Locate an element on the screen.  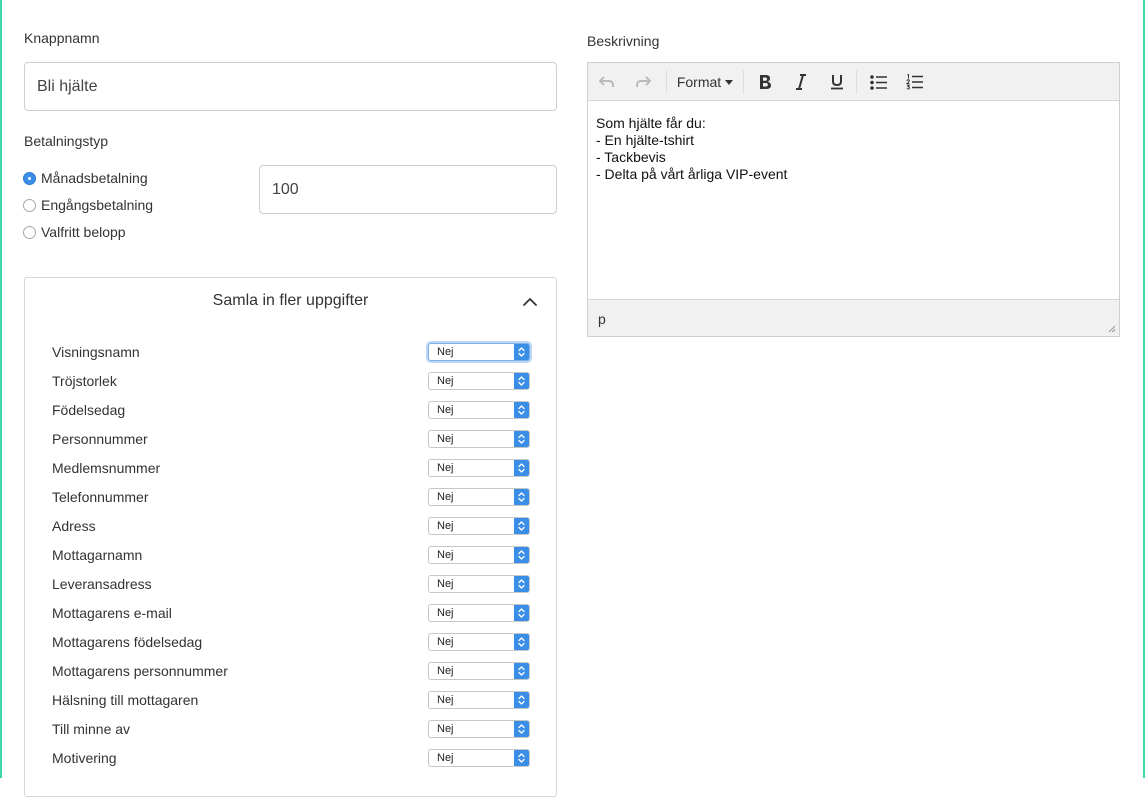
collect-field-row: Medlemsnummer Nej is located at coordinates (292, 468).